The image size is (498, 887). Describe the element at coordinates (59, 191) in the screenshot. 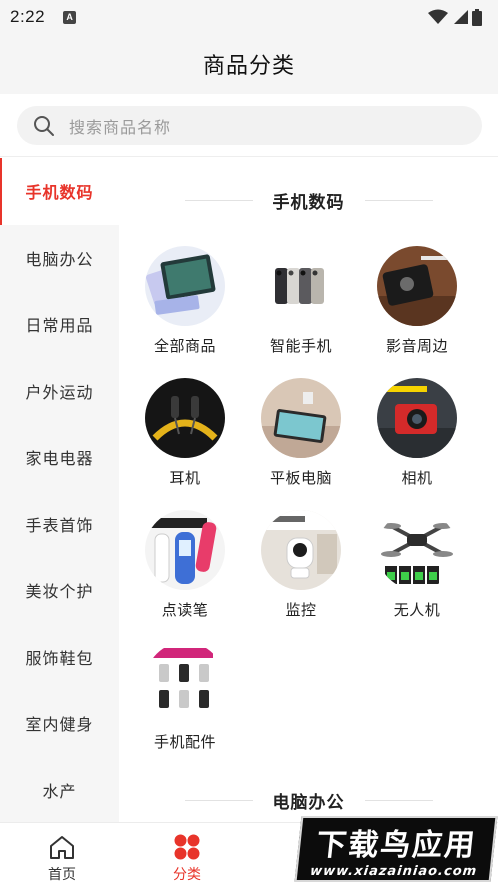

I see `sidebar-item-phones: 手机数码` at that location.